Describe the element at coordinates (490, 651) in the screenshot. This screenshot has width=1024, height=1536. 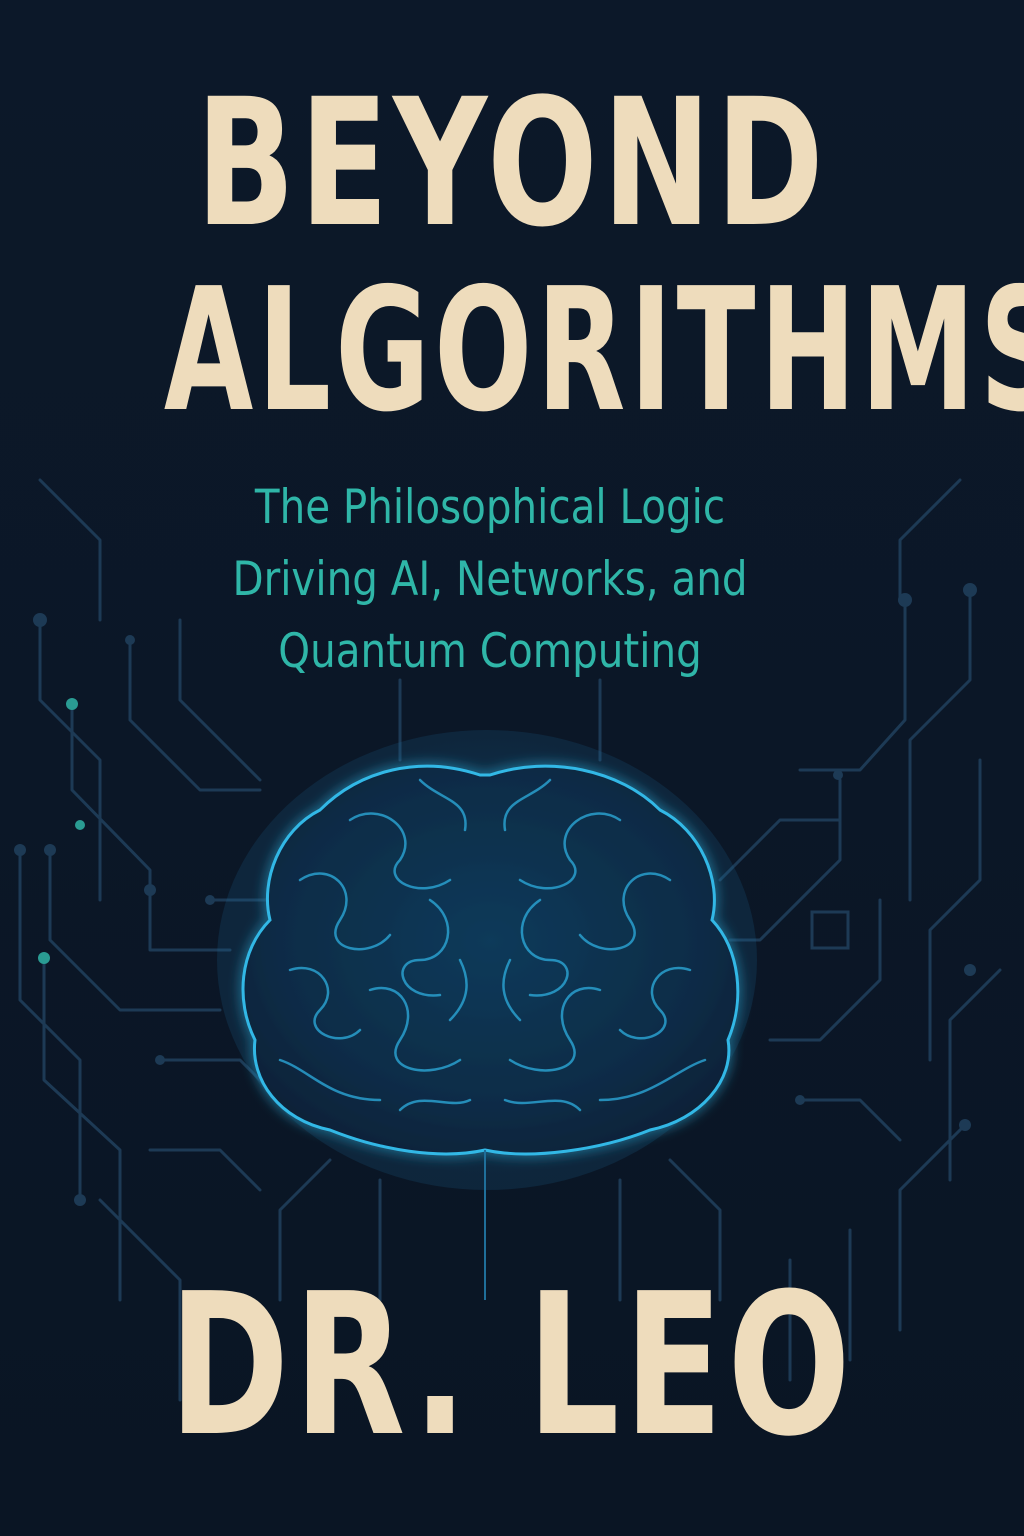
I see `subtitle-line-3: Quantum Computing` at that location.